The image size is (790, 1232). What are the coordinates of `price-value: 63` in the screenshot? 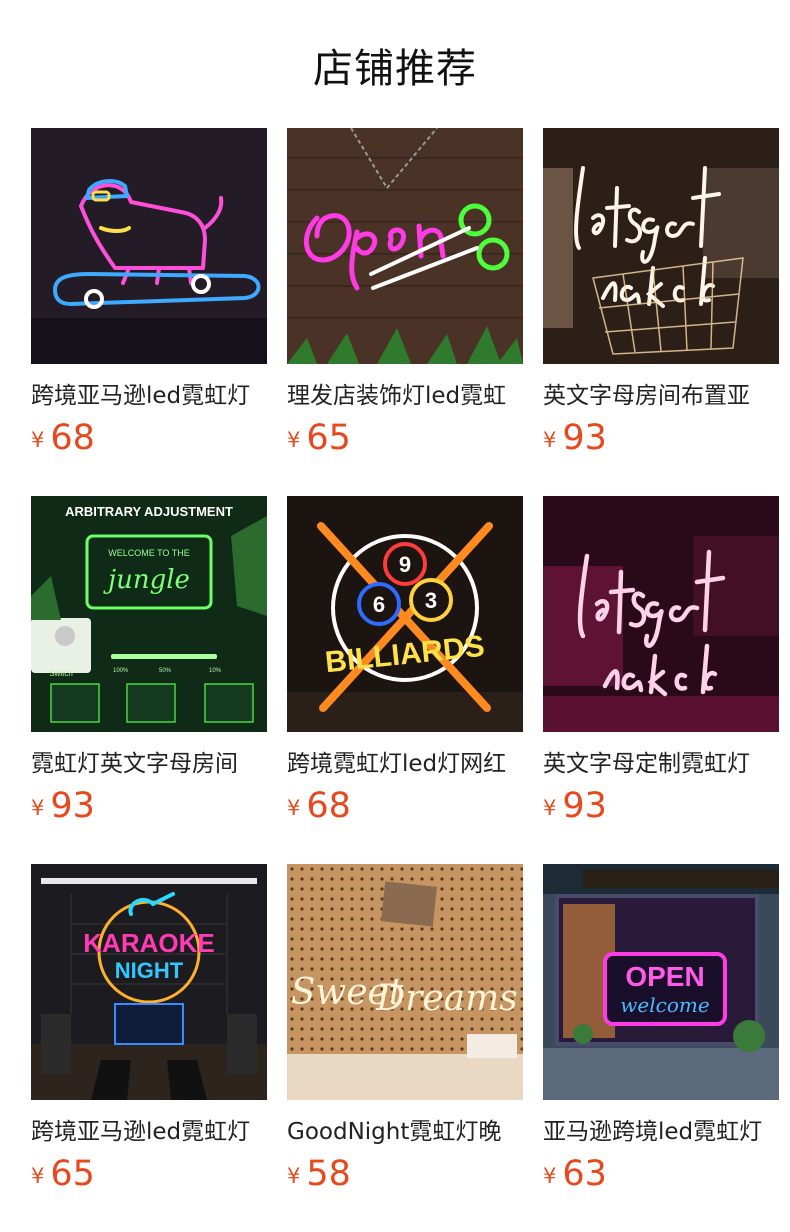 It's located at (584, 1174).